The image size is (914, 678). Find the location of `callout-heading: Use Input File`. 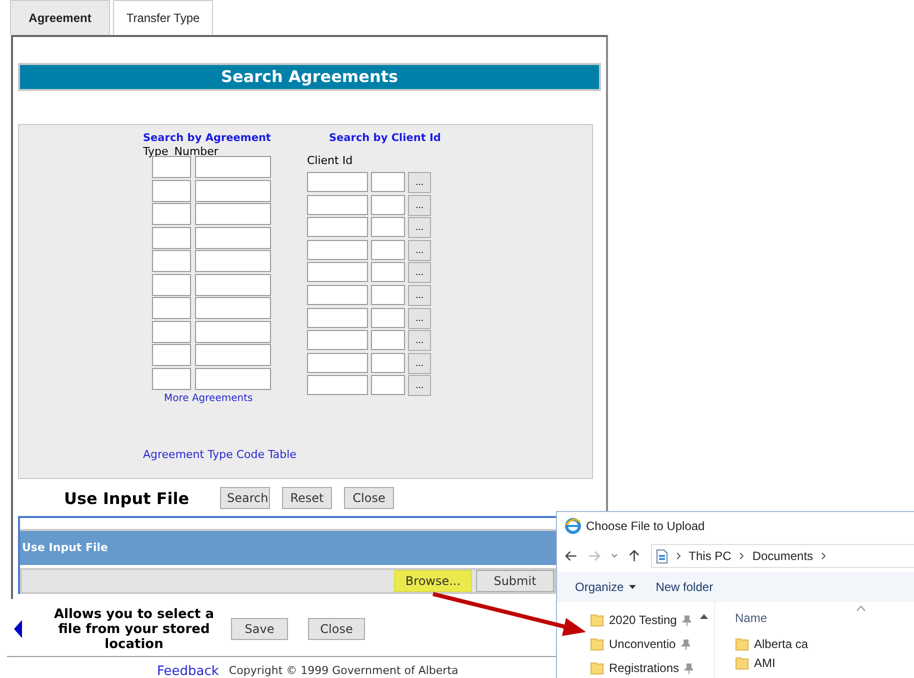

callout-heading: Use Input File is located at coordinates (126, 498).